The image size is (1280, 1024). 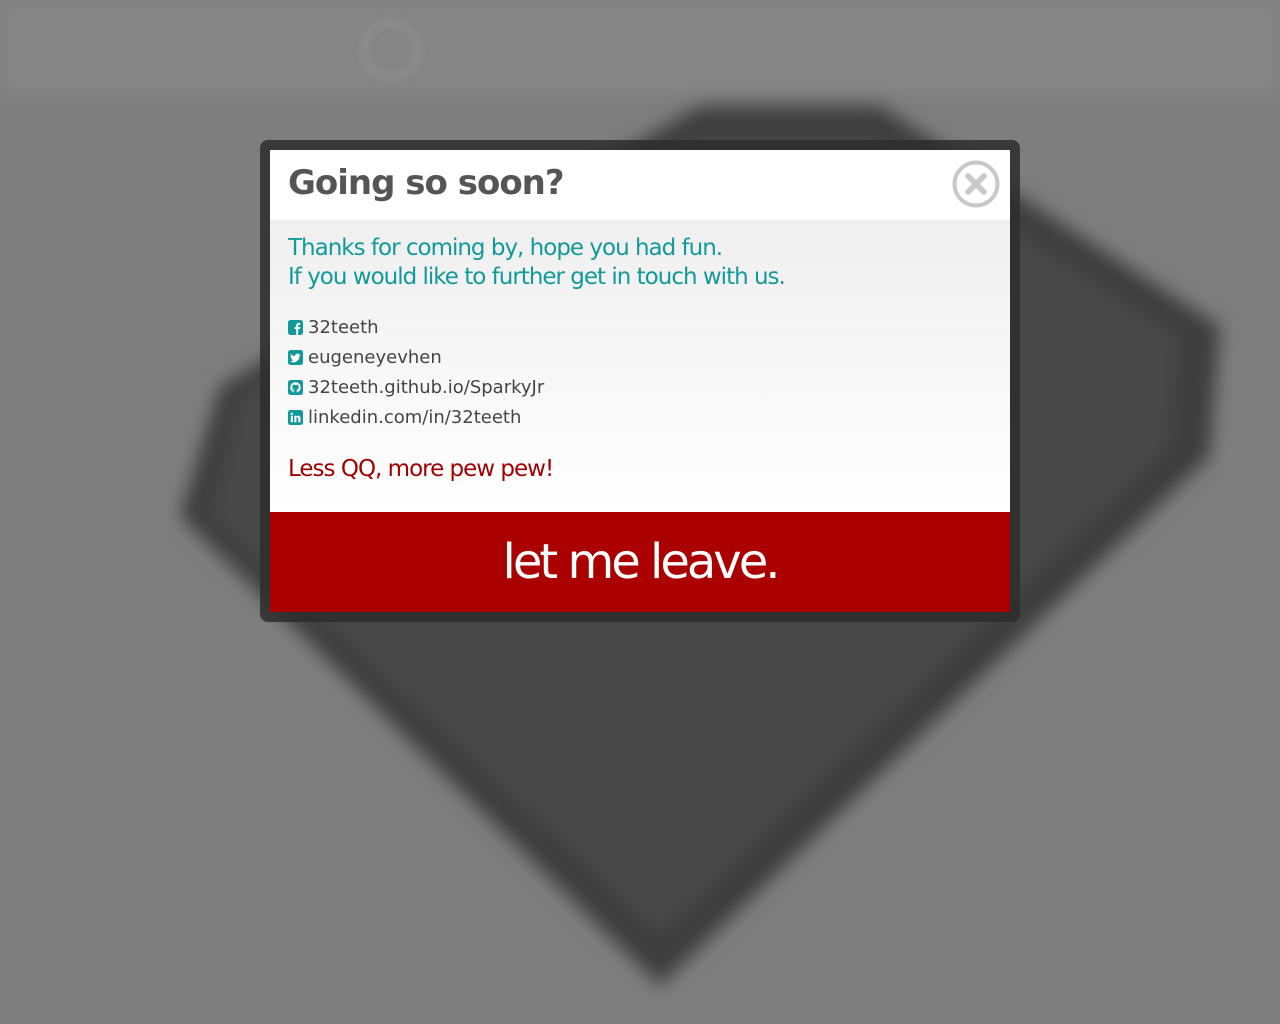 What do you see at coordinates (640, 357) in the screenshot?
I see `social-link-twitter: eugeneyevhen` at bounding box center [640, 357].